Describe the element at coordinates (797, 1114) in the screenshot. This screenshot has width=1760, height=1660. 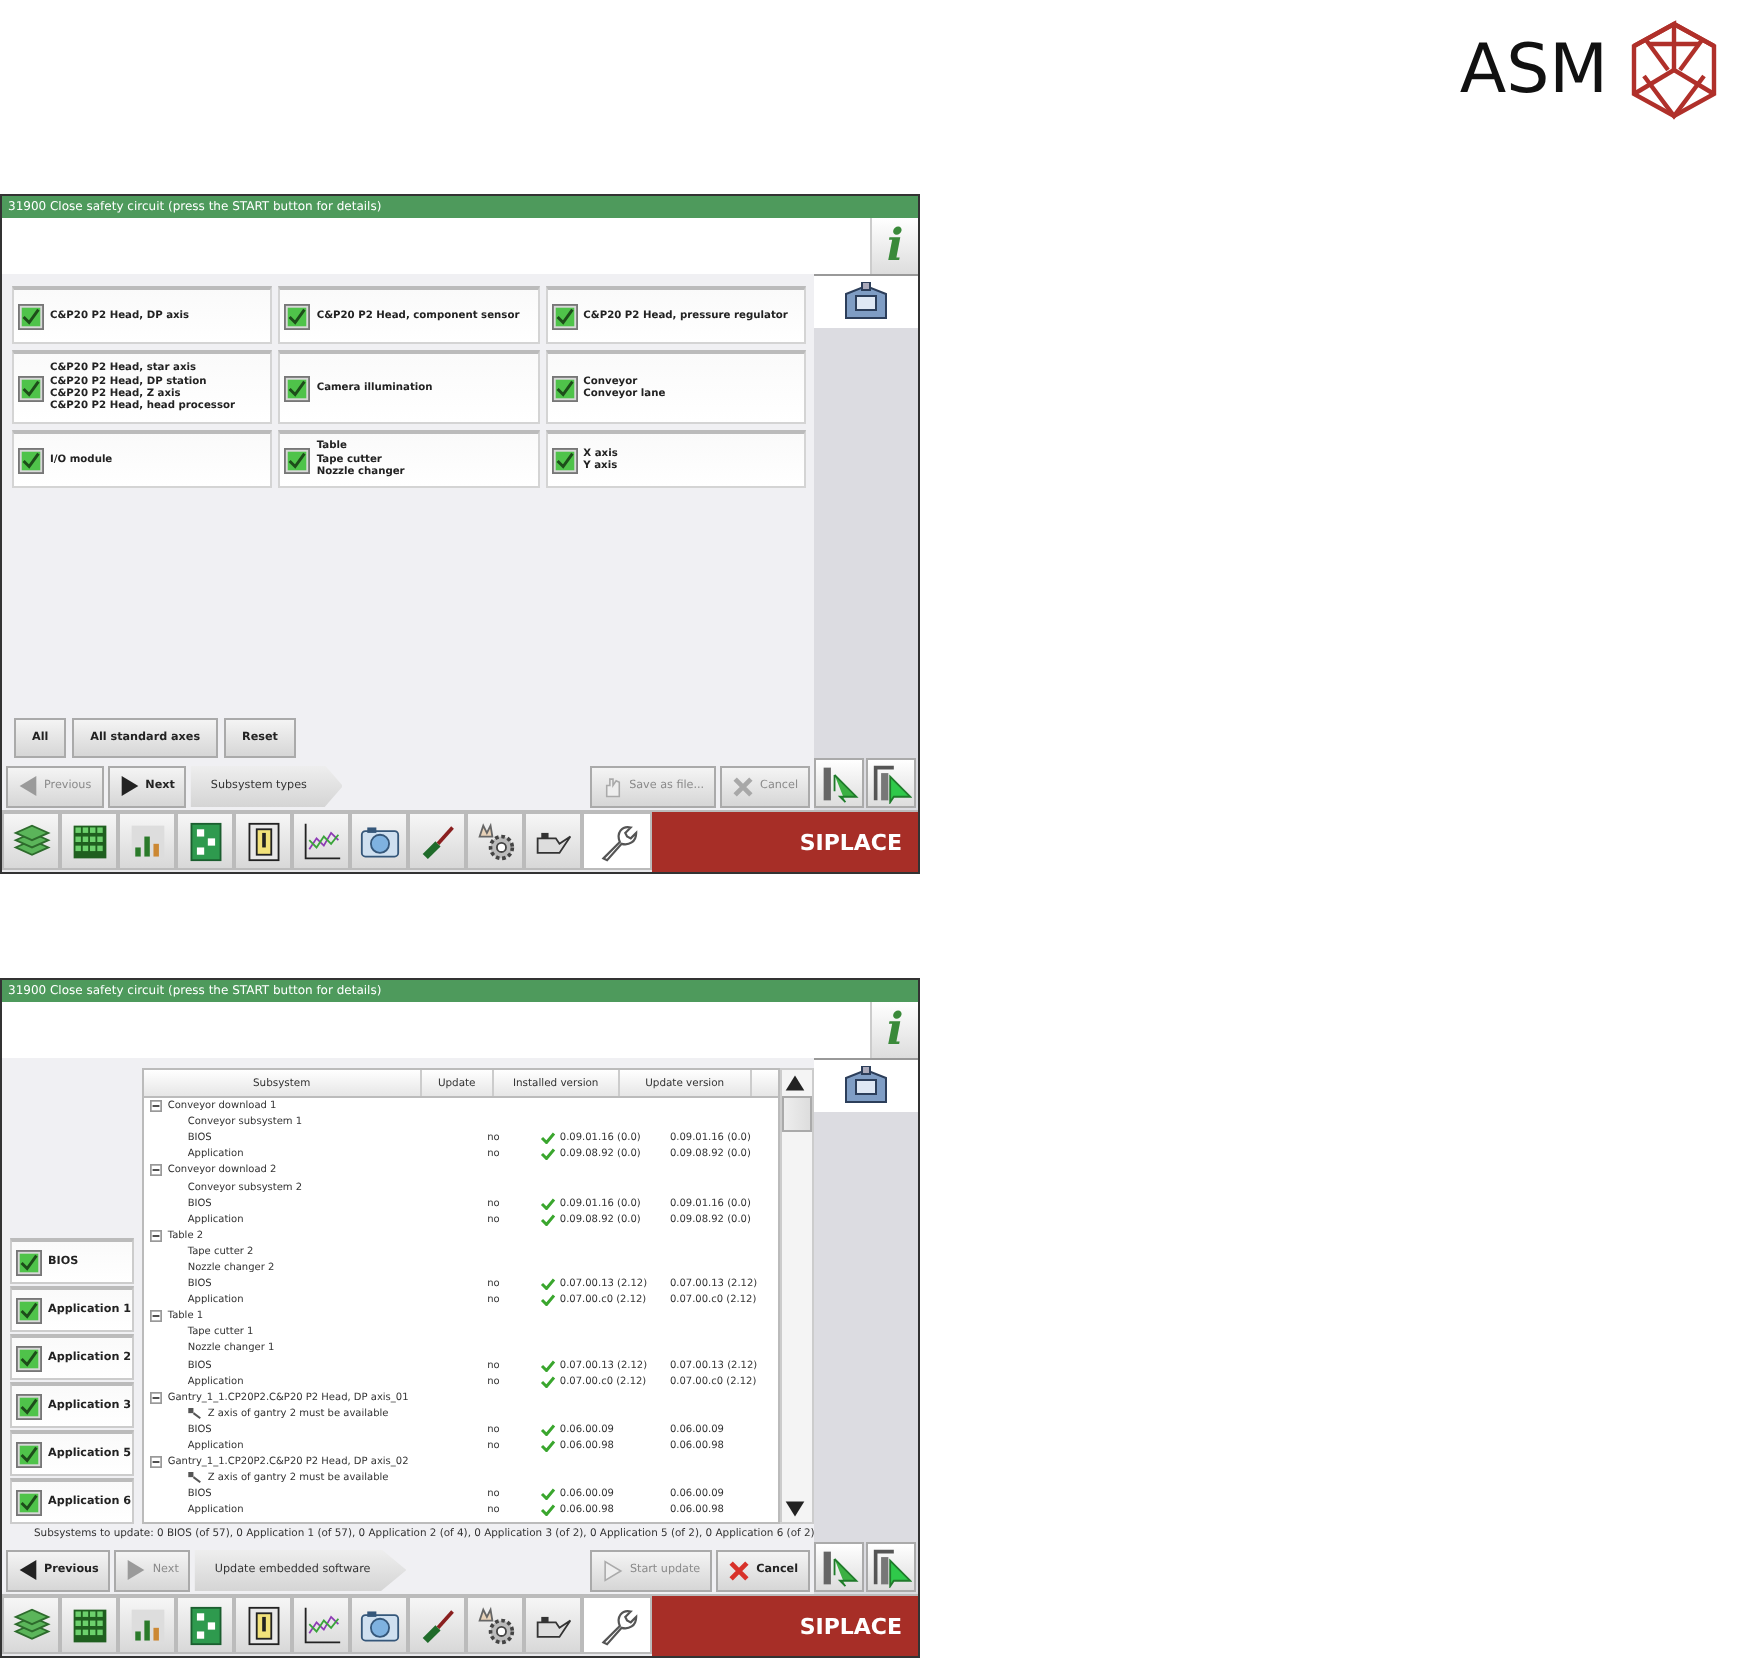
I see `scroll-thumb` at that location.